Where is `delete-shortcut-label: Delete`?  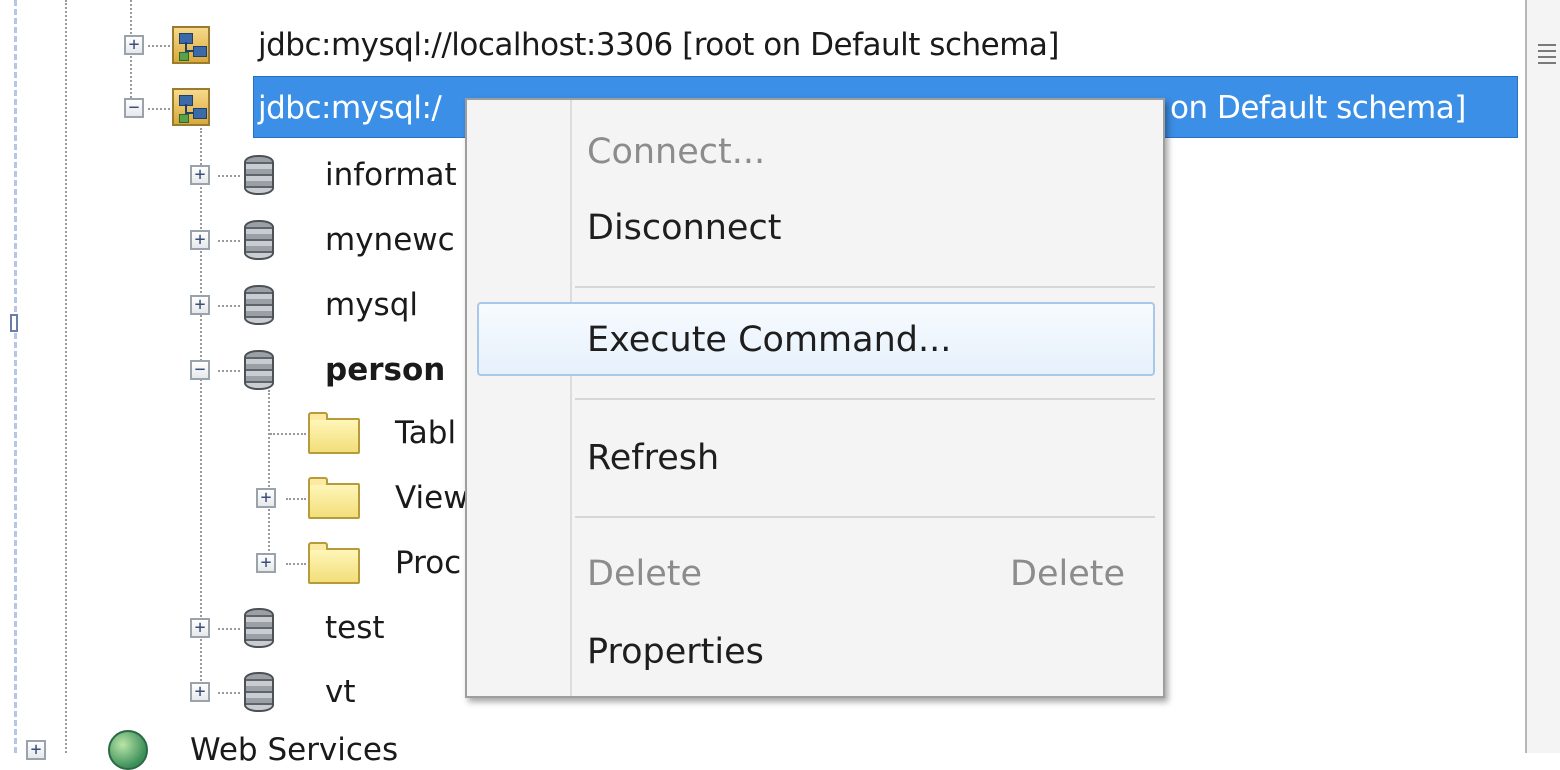 delete-shortcut-label: Delete is located at coordinates (1067, 574).